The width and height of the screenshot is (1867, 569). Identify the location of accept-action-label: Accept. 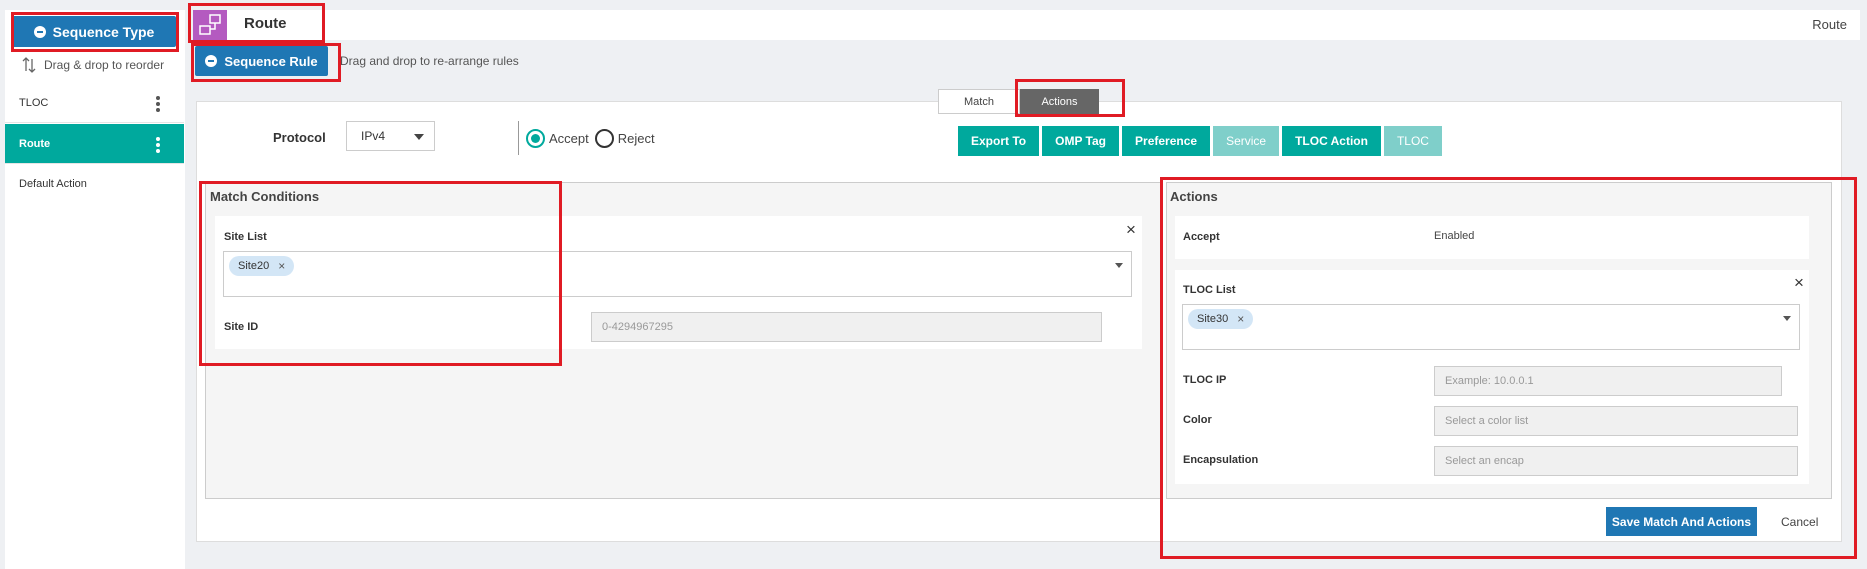
(1201, 237).